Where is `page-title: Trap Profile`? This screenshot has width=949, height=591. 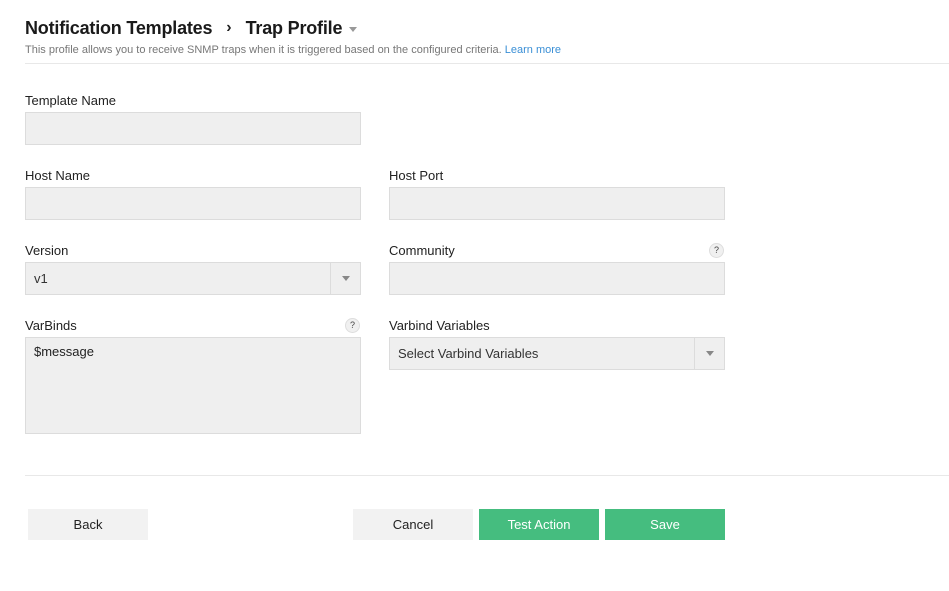
page-title: Trap Profile is located at coordinates (294, 27).